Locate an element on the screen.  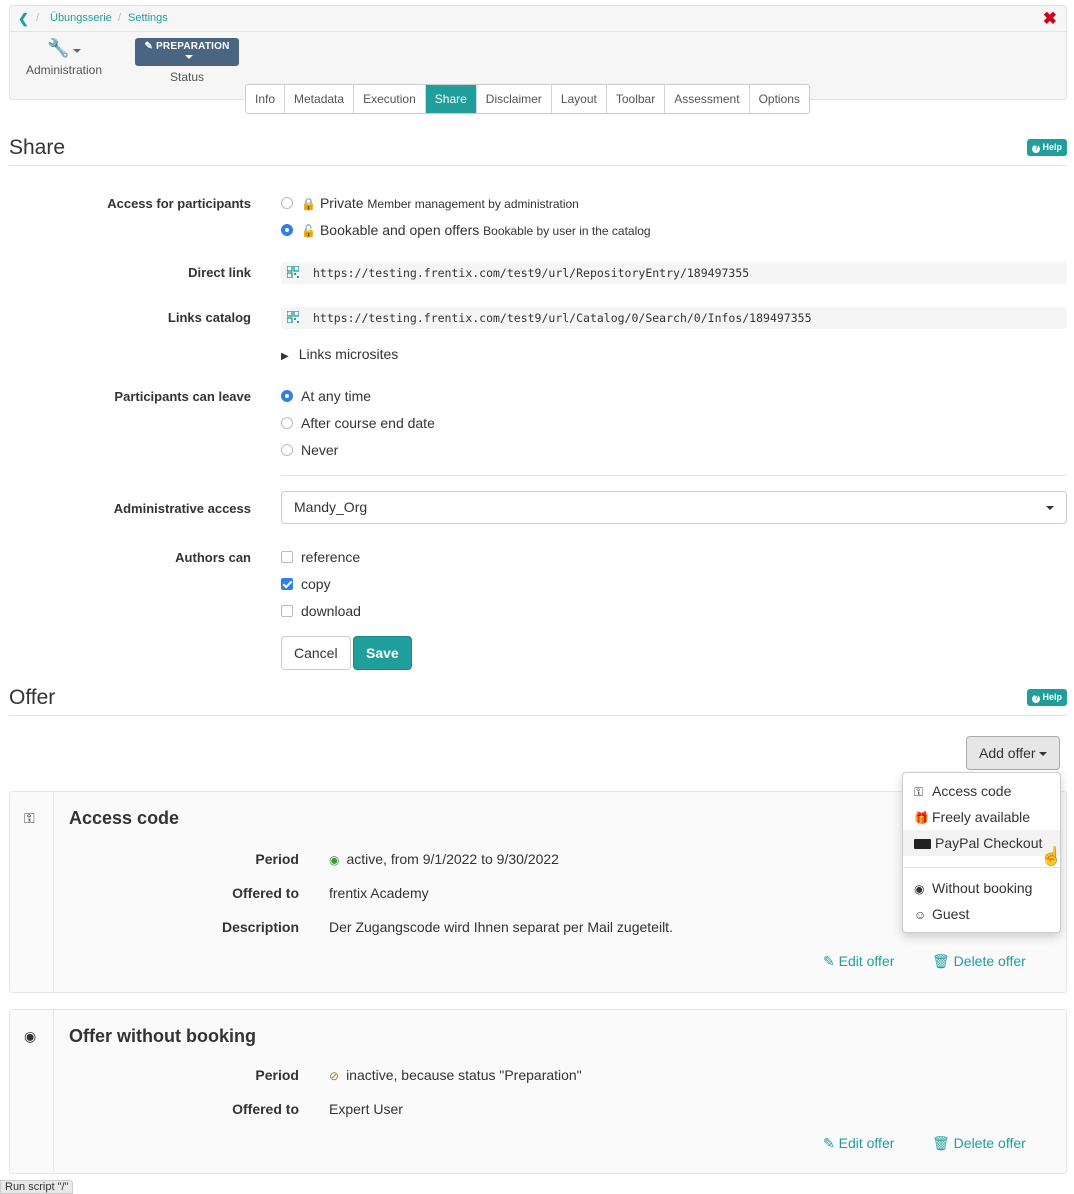
status-menu: ✎ PREPARATION Status is located at coordinates (187, 61).